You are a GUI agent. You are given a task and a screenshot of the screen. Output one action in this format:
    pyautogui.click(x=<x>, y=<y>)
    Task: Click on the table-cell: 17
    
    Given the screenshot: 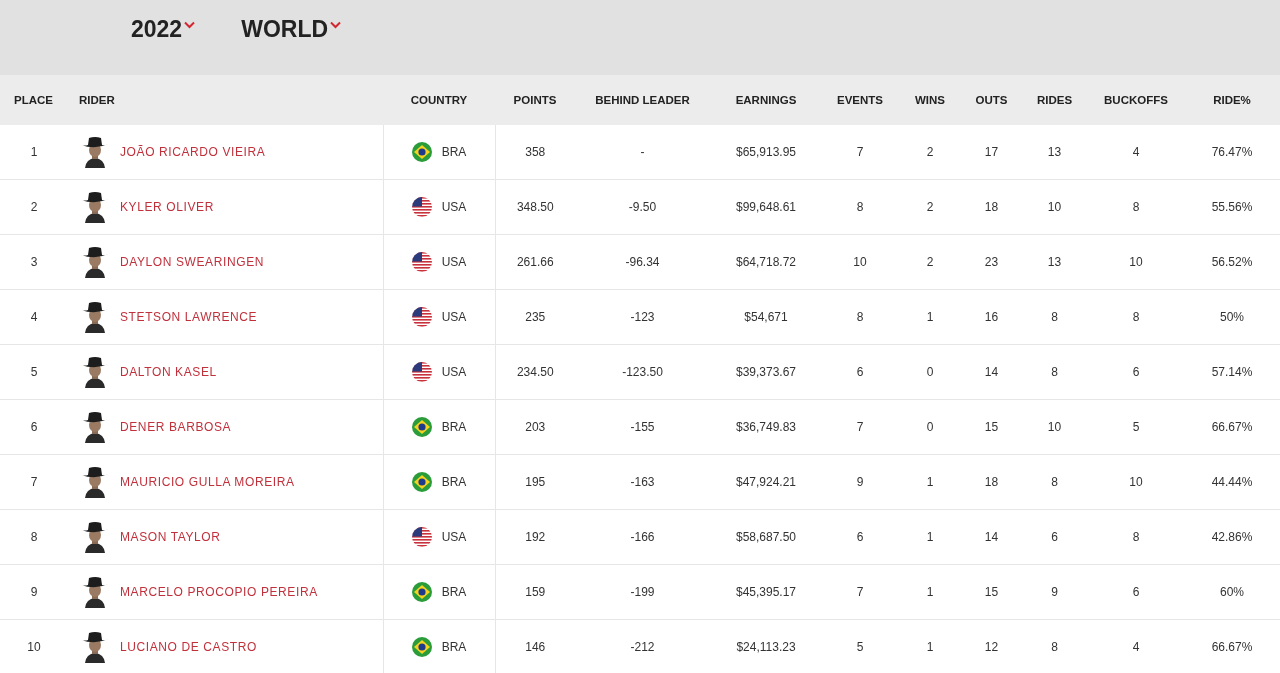 What is the action you would take?
    pyautogui.click(x=991, y=152)
    